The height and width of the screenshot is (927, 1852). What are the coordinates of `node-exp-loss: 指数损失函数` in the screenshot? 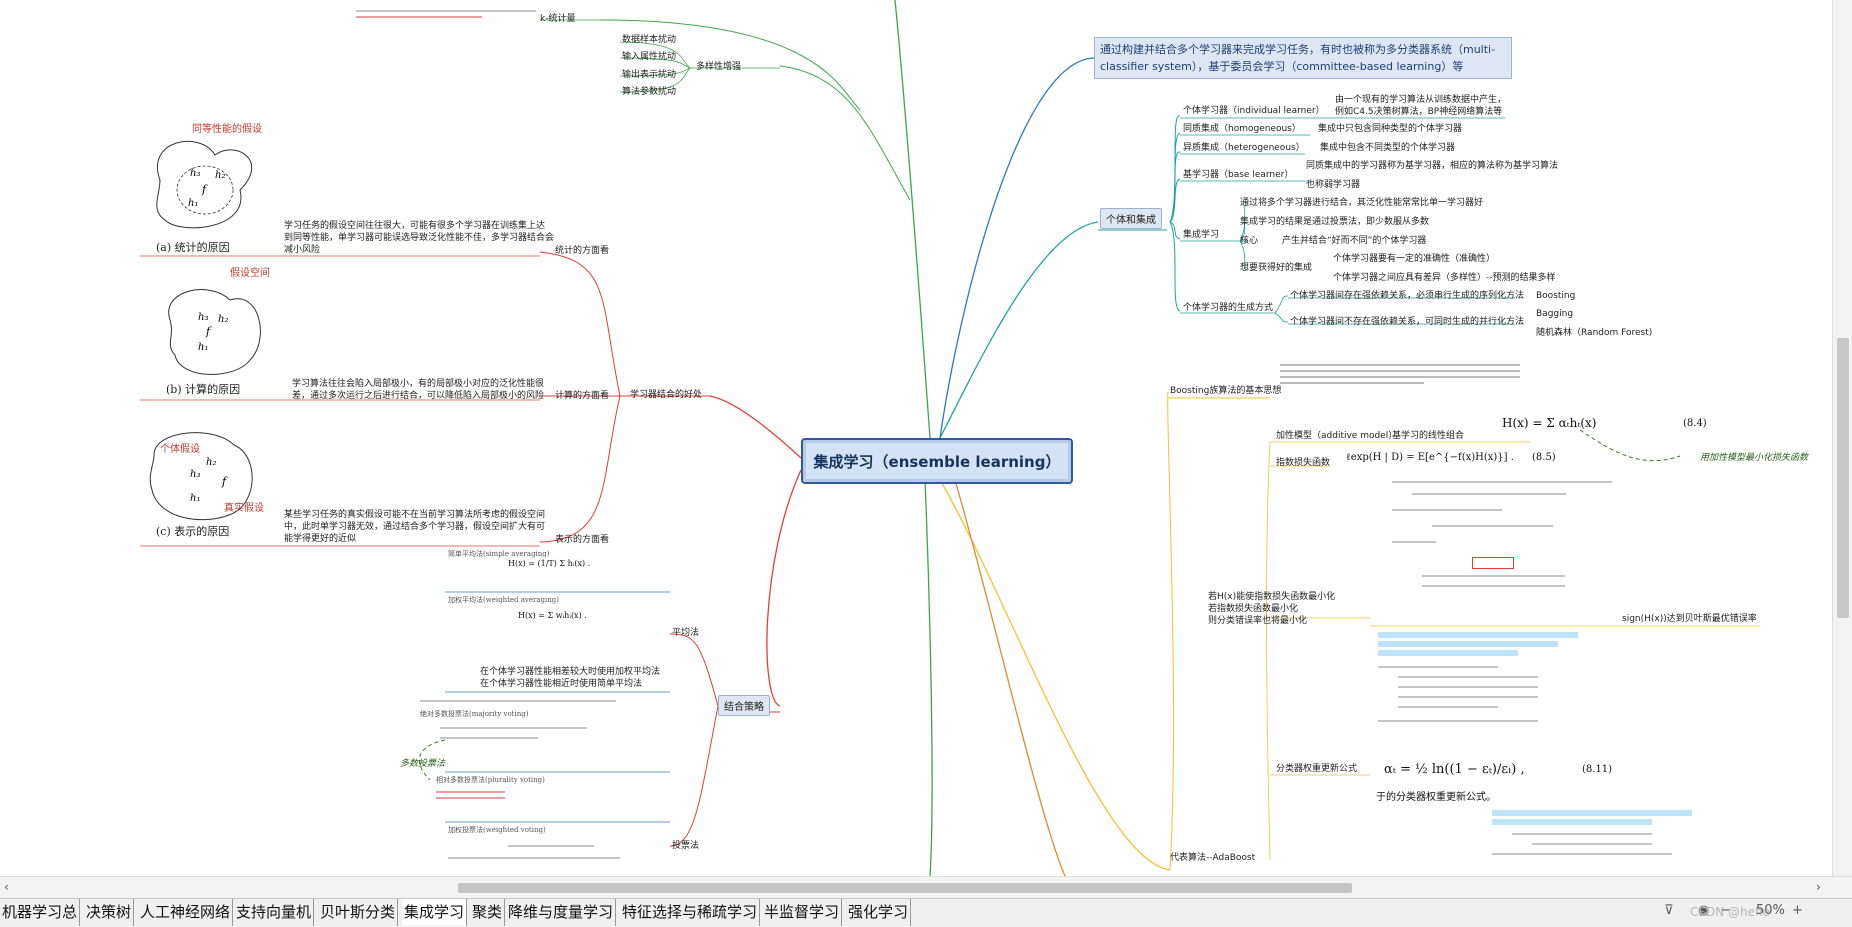 It's located at (1303, 463).